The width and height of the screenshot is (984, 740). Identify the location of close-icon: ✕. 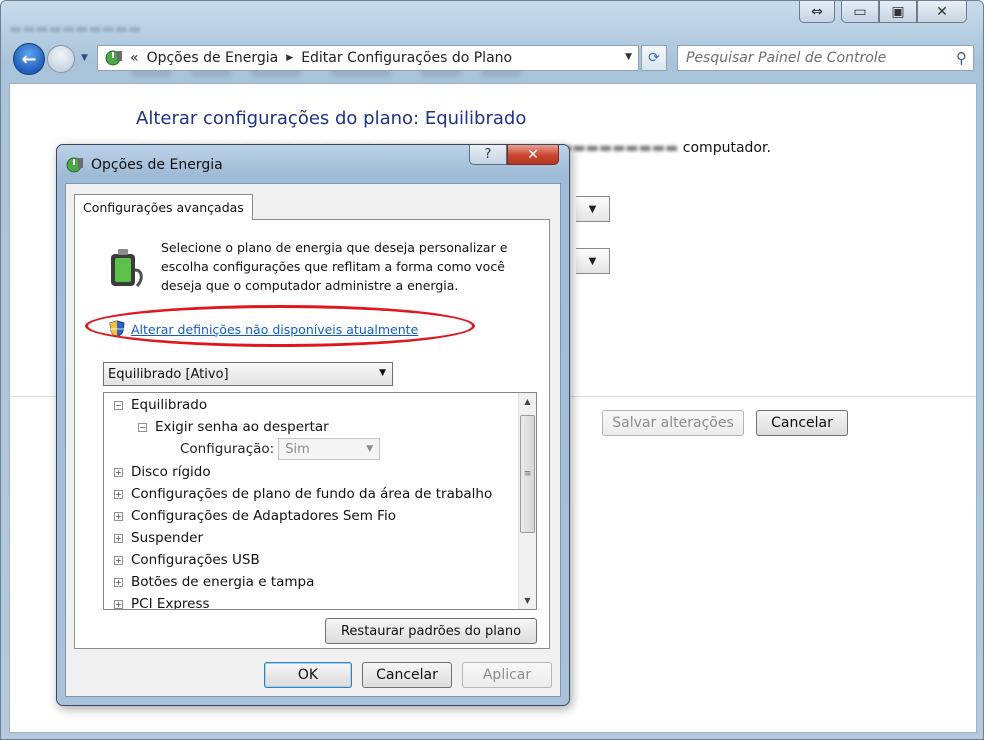
(533, 155).